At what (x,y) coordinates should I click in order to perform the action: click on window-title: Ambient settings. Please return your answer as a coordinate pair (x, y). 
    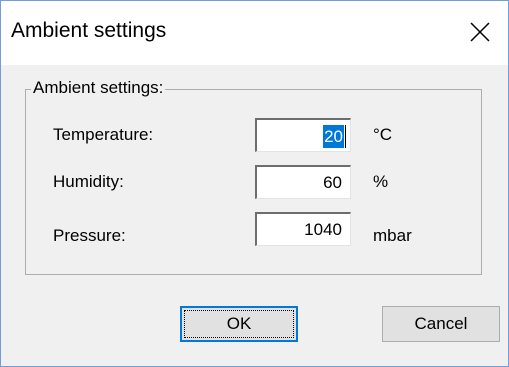
    Looking at the image, I should click on (89, 30).